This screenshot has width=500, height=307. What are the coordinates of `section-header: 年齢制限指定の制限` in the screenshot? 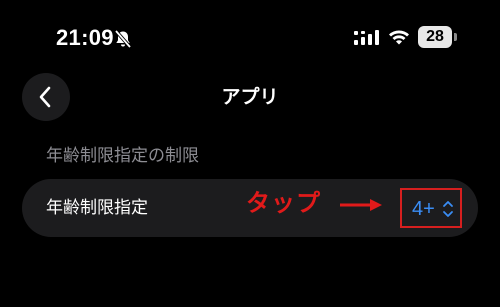 It's located at (122, 156).